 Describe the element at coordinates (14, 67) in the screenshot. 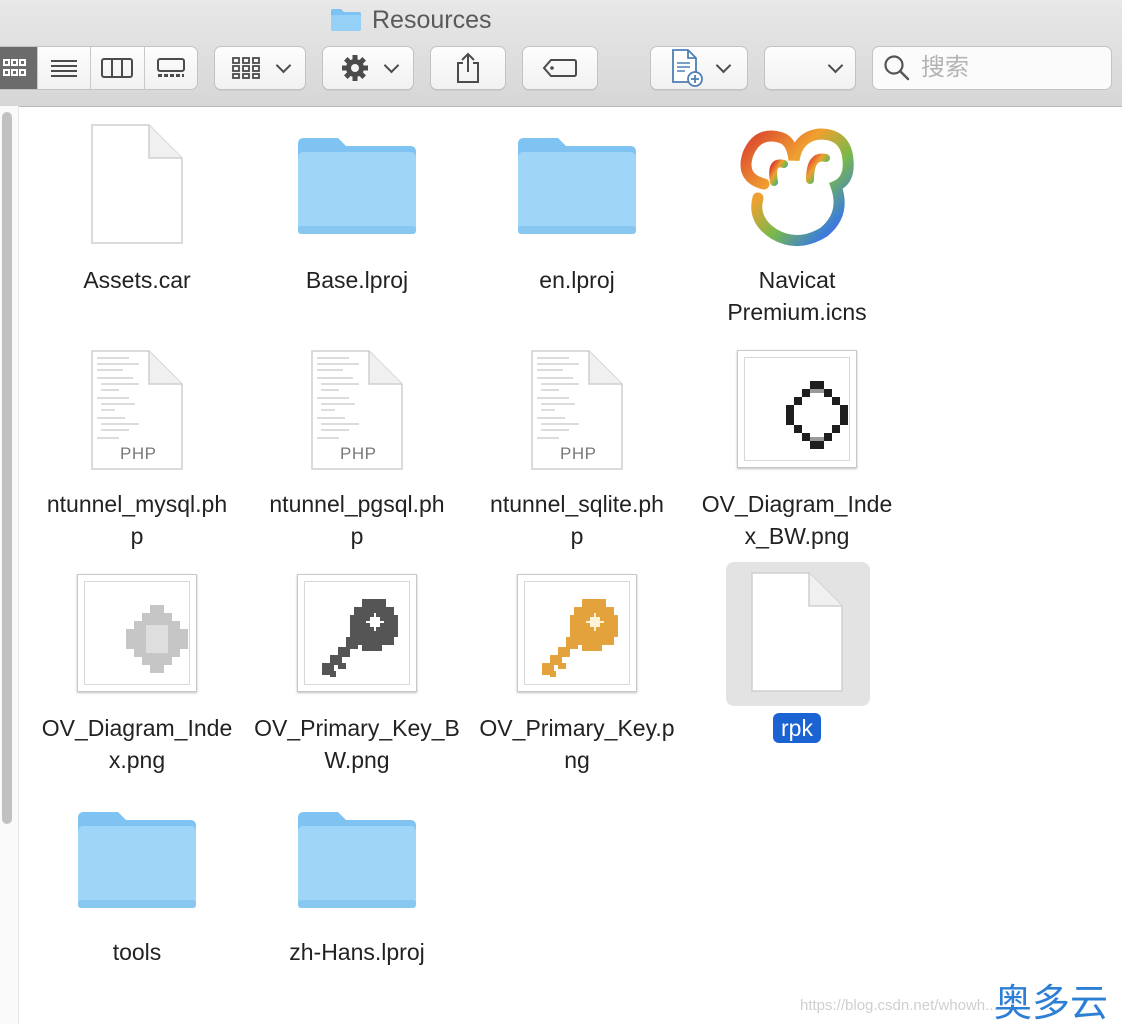

I see `grid-icon` at that location.